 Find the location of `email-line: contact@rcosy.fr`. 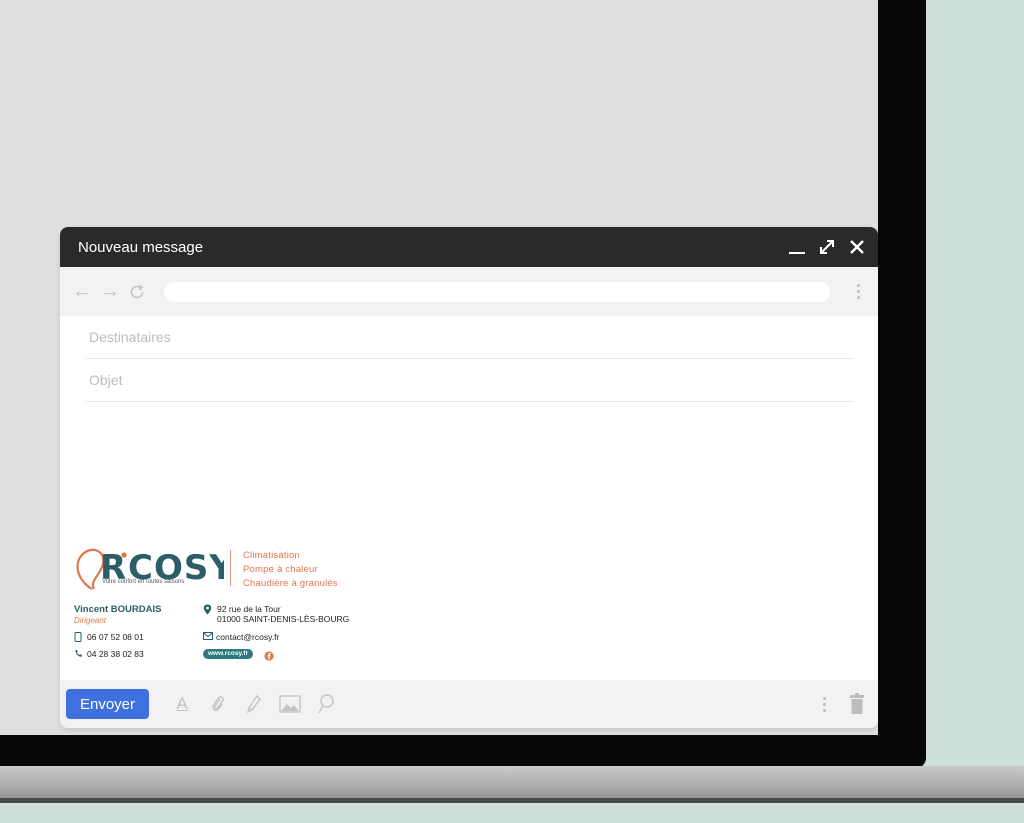

email-line: contact@rcosy.fr is located at coordinates (241, 637).